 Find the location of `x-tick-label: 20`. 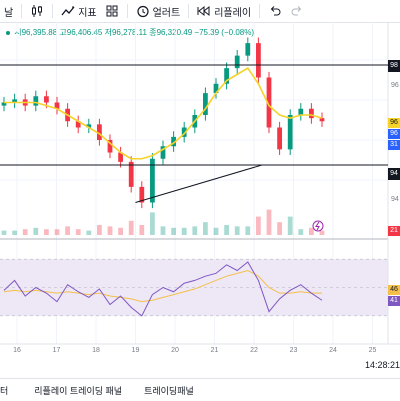

x-tick-label: 20 is located at coordinates (175, 350).